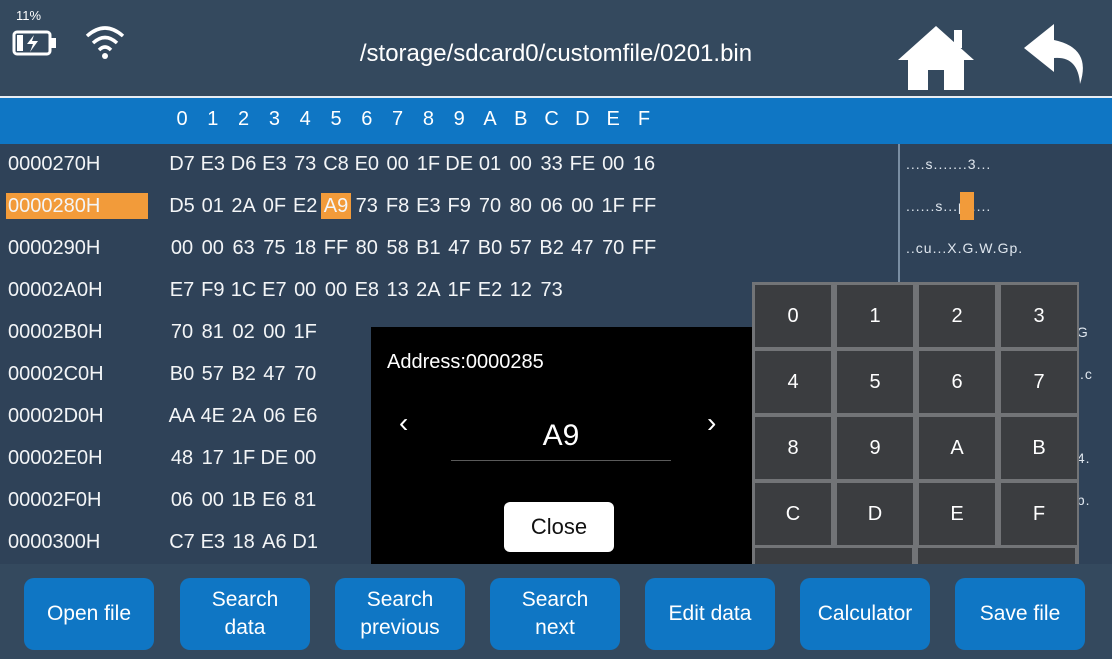  What do you see at coordinates (1039, 382) in the screenshot?
I see `keypad-key: 7` at bounding box center [1039, 382].